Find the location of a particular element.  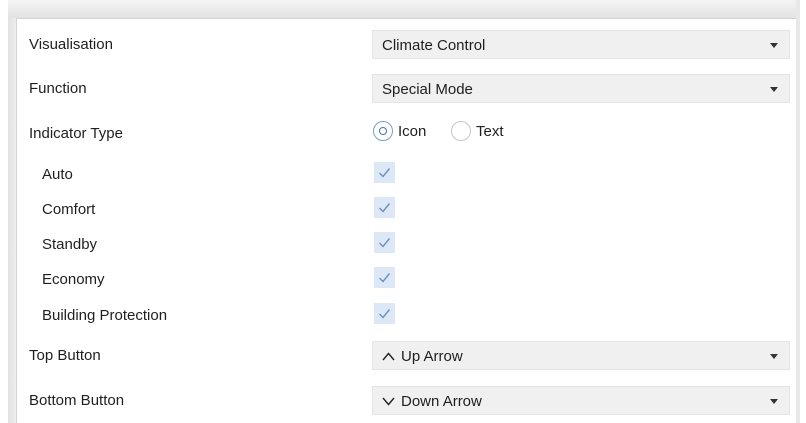

mode-label-standby: Standby is located at coordinates (70, 244).